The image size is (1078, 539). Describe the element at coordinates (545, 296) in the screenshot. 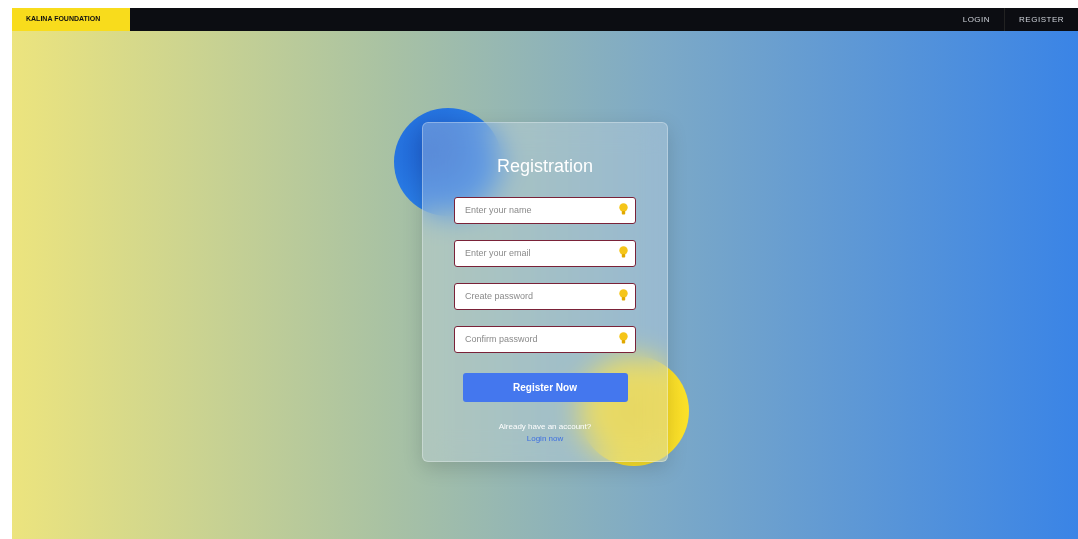

I see `input-field: Create password` at that location.